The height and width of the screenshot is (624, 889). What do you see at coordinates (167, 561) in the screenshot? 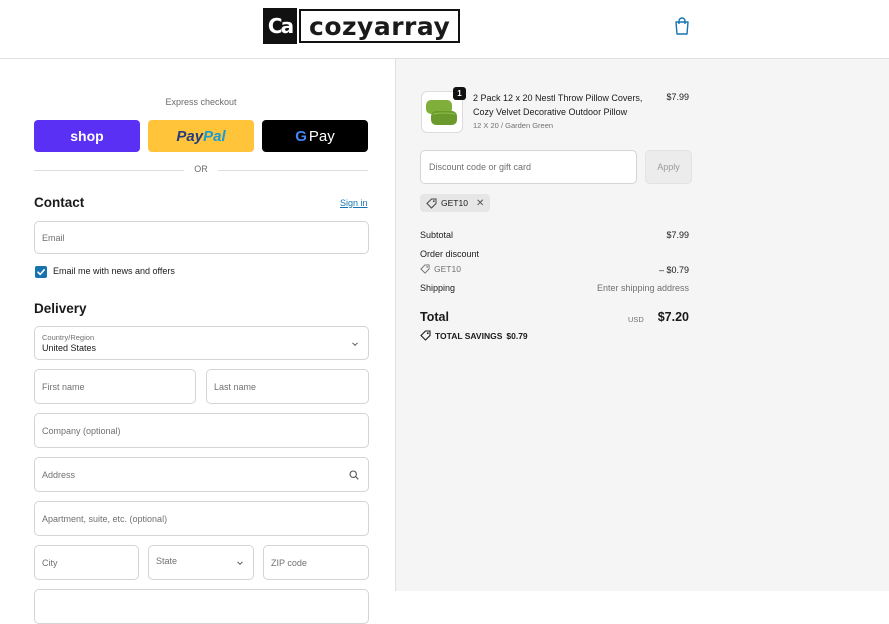
I see `state-placeholder: State` at bounding box center [167, 561].